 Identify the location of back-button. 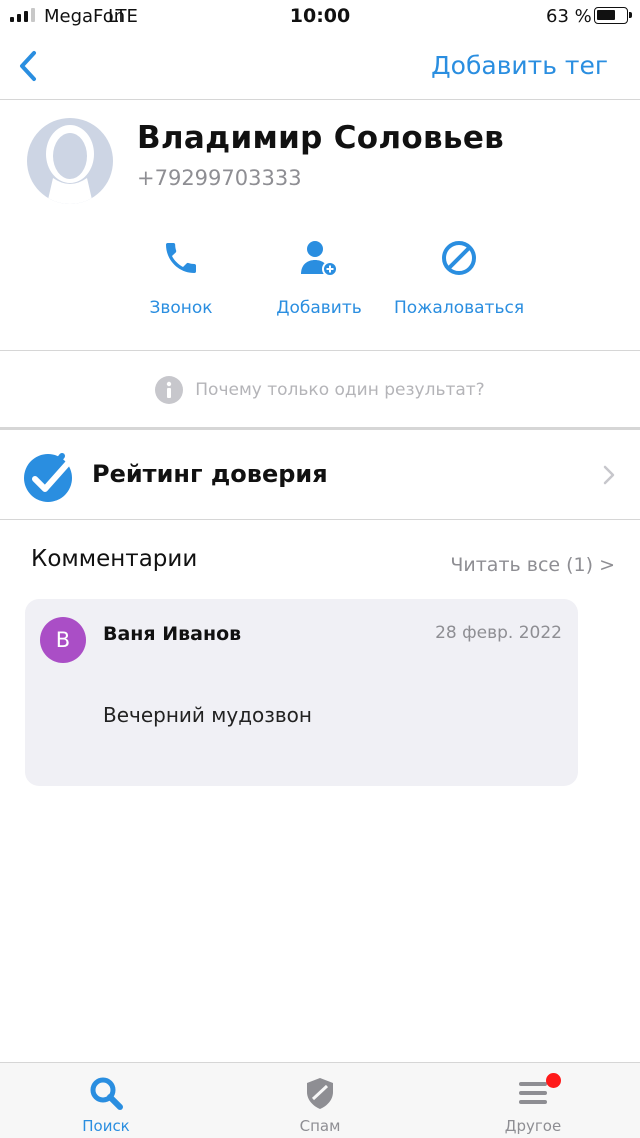
(29, 66).